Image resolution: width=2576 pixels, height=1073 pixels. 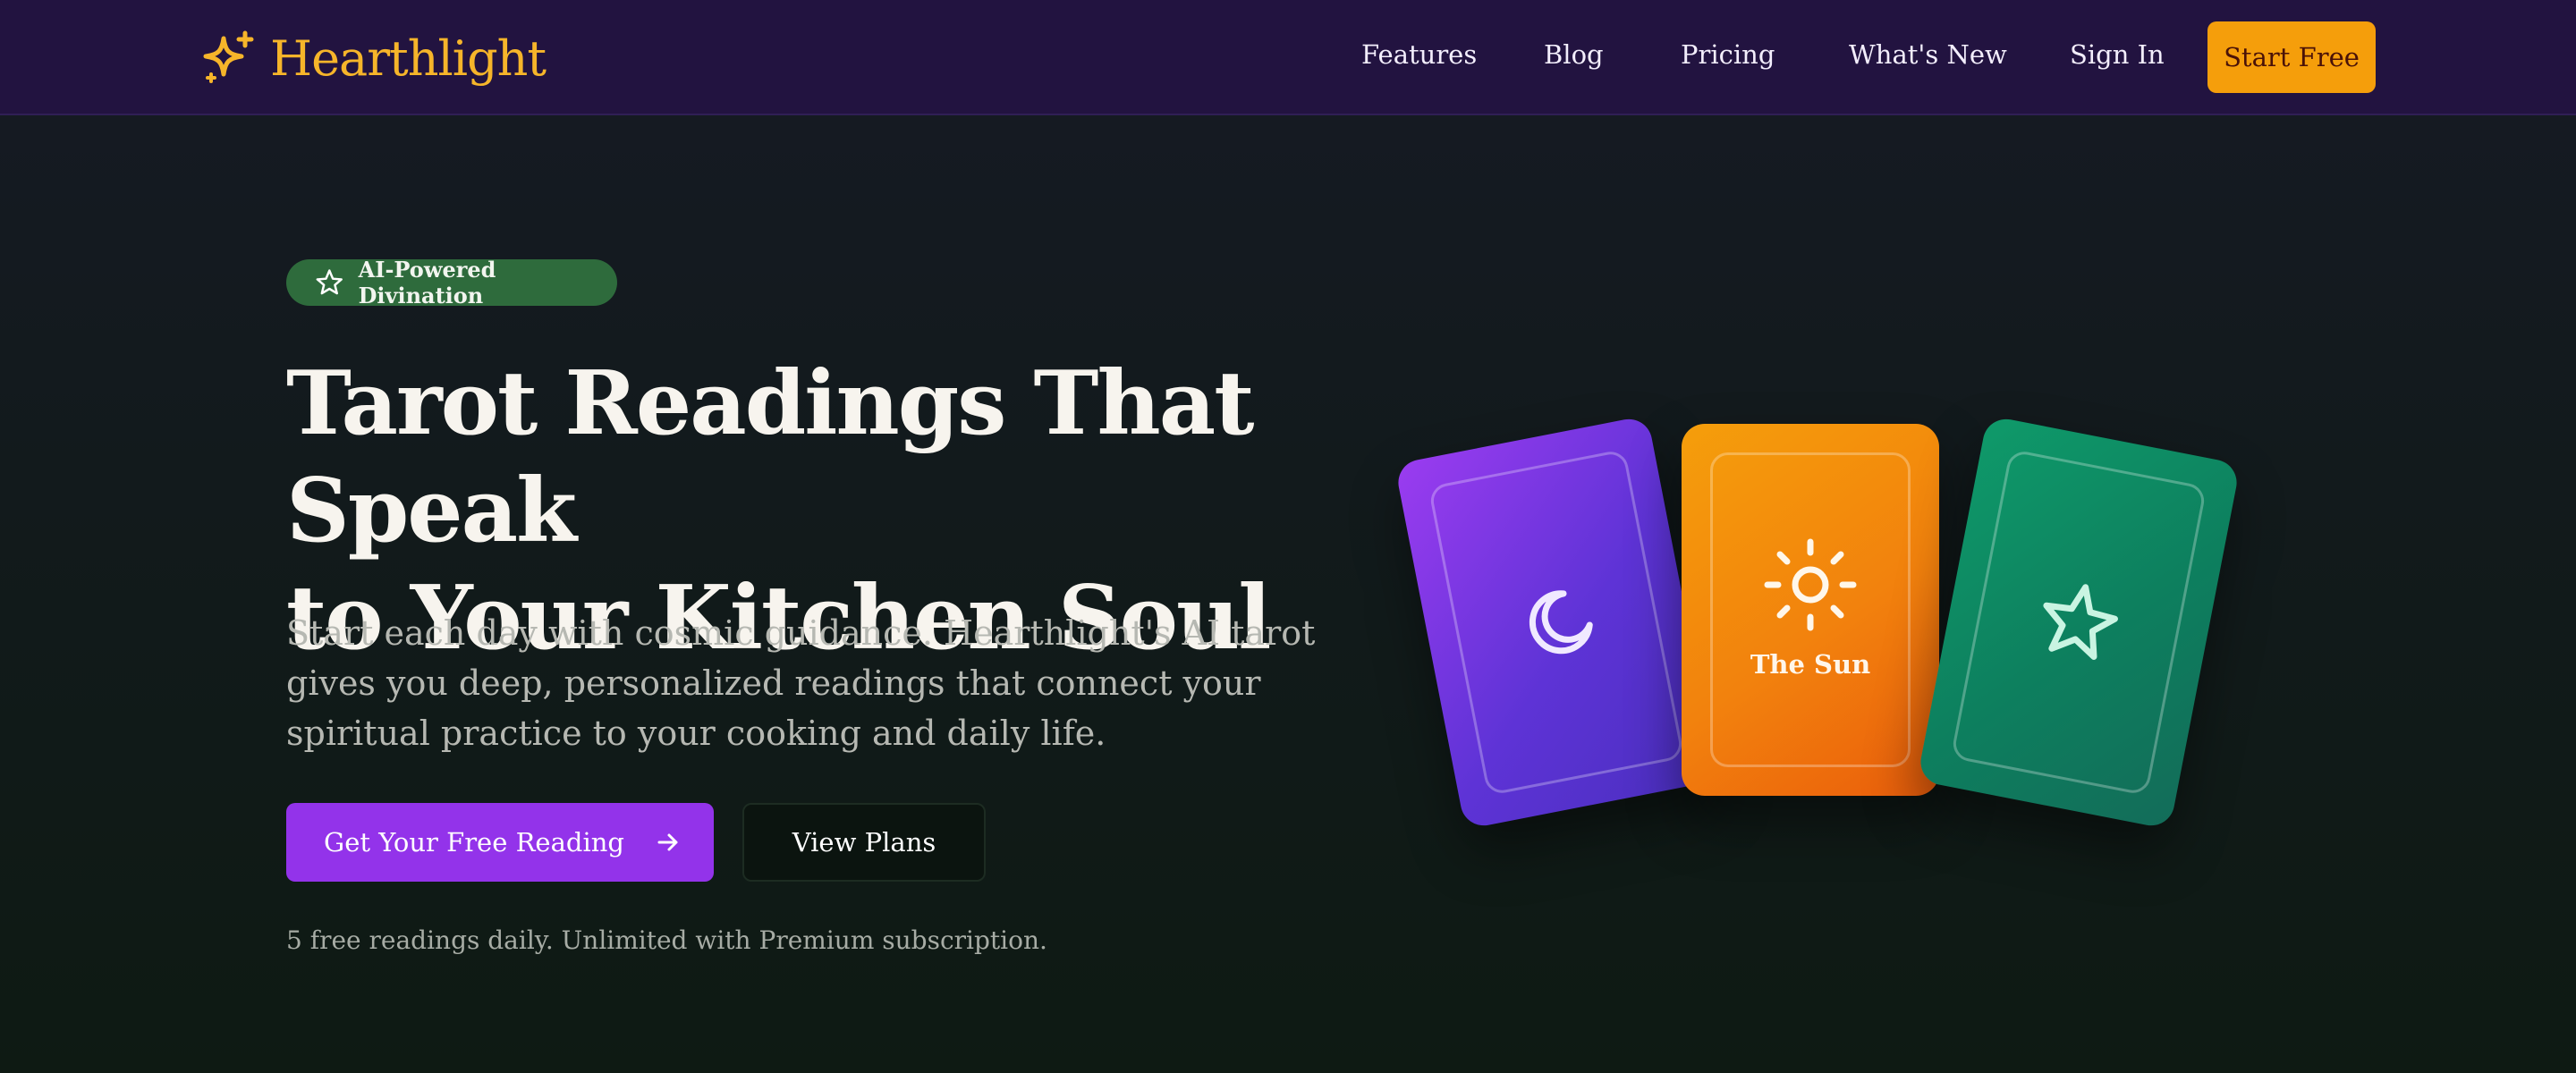 I want to click on nav-link-whats-new: What's New, so click(x=1928, y=54).